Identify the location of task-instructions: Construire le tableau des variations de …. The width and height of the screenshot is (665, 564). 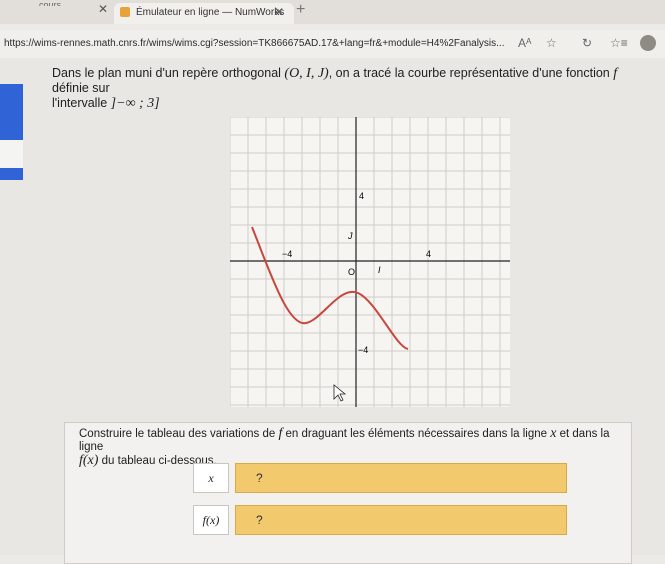
(349, 447).